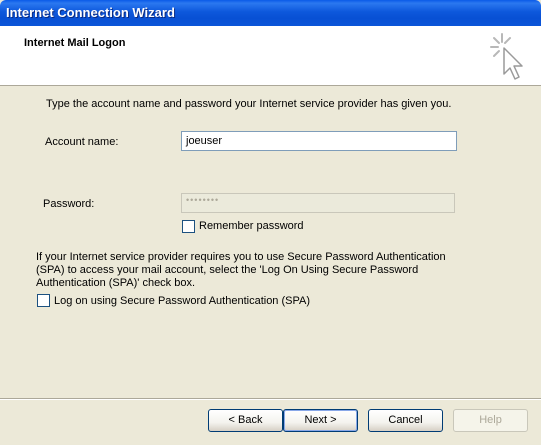 The width and height of the screenshot is (541, 445). I want to click on account-name-field: joeuser, so click(319, 141).